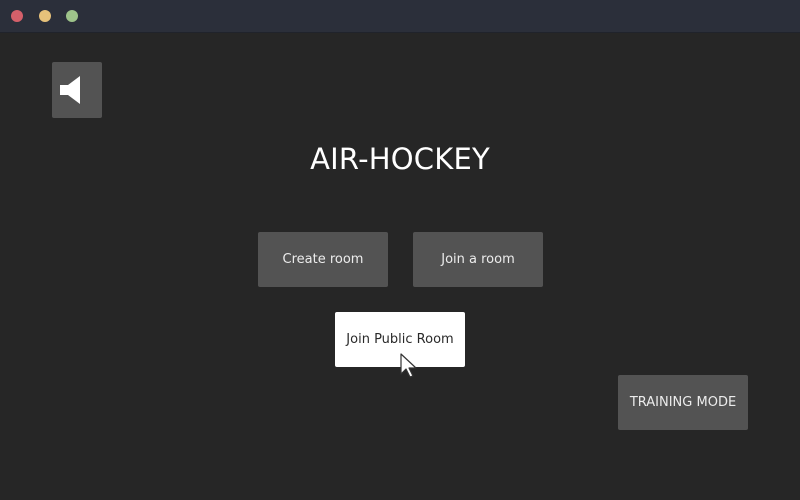  I want to click on minimize-window-button, so click(45, 16).